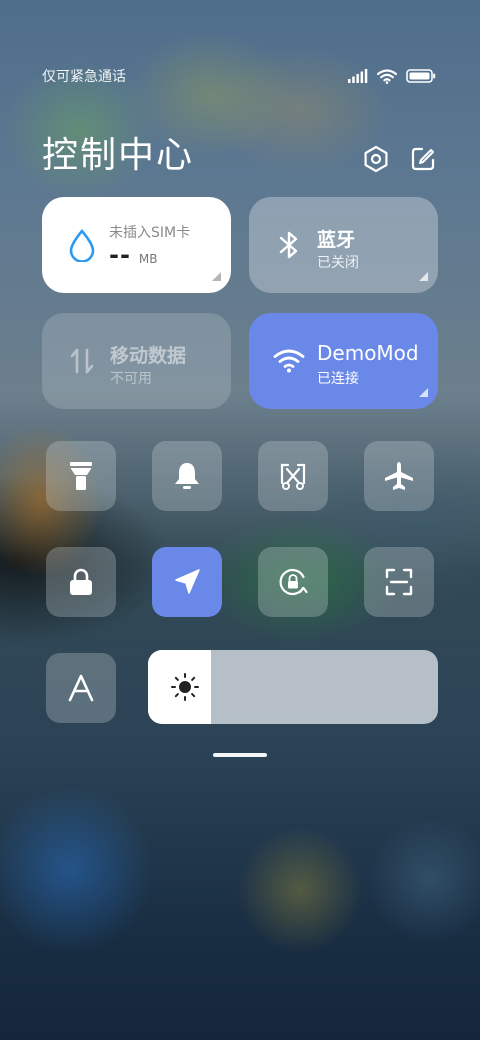 The image size is (480, 1040). I want to click on sim-status-label: 未插入SIM卡, so click(150, 233).